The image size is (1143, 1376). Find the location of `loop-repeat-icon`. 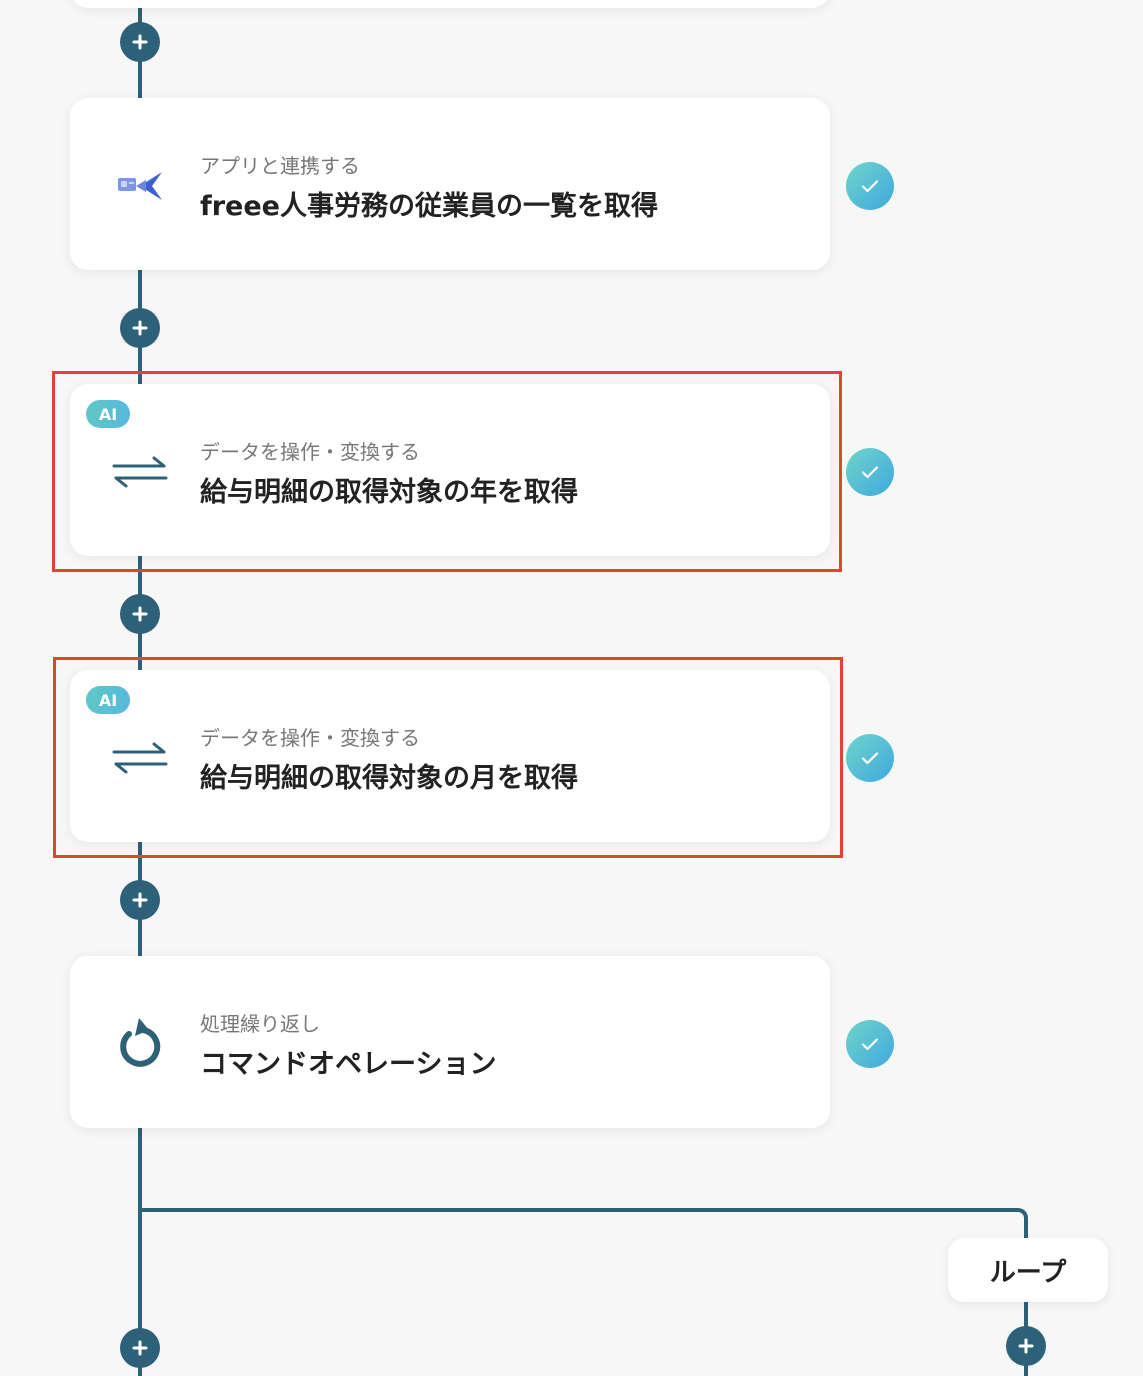

loop-repeat-icon is located at coordinates (140, 1044).